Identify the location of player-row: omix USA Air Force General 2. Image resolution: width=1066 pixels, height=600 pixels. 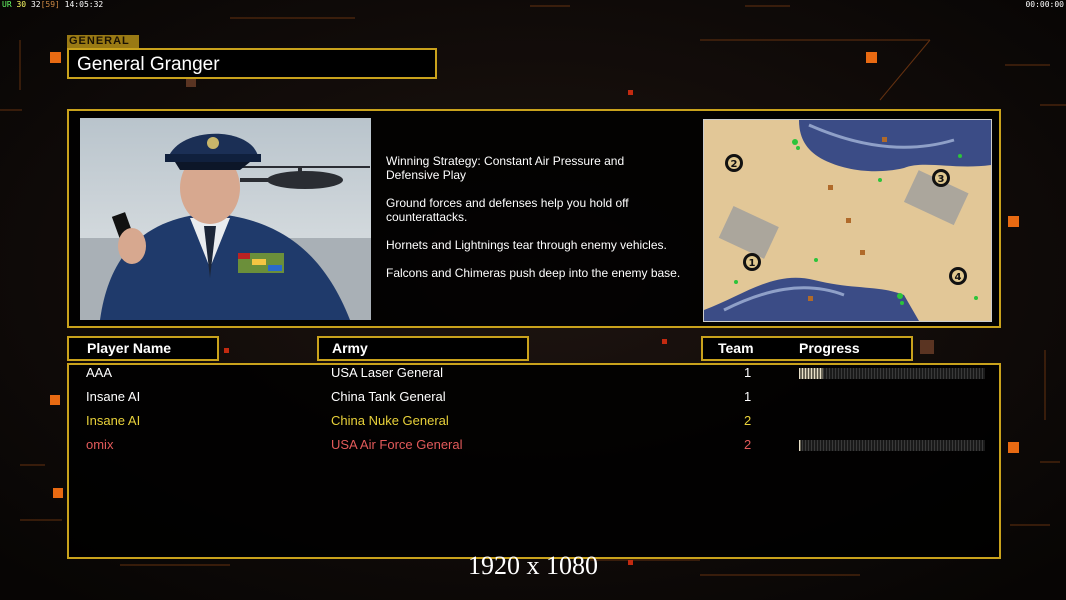
(533, 445).